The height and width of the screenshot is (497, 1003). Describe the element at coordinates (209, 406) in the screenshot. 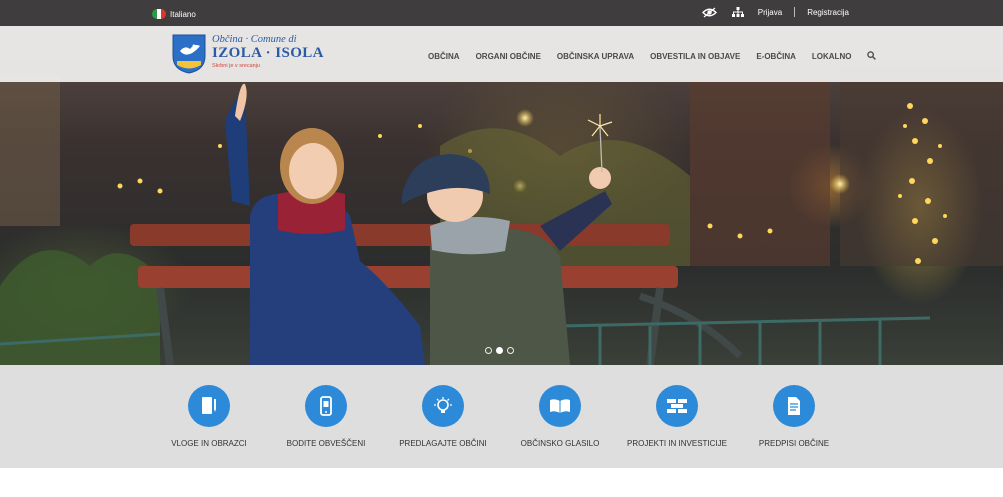

I see `forms-icon` at that location.